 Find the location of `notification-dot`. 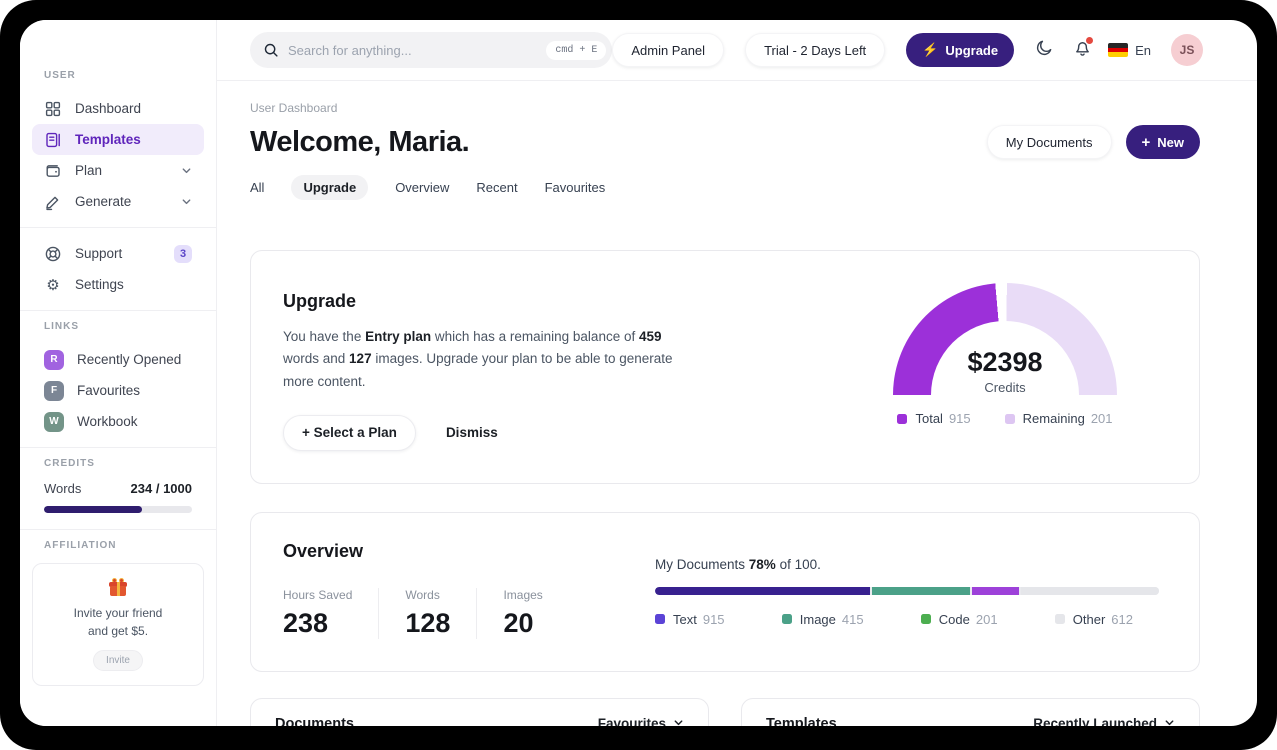

notification-dot is located at coordinates (1090, 40).